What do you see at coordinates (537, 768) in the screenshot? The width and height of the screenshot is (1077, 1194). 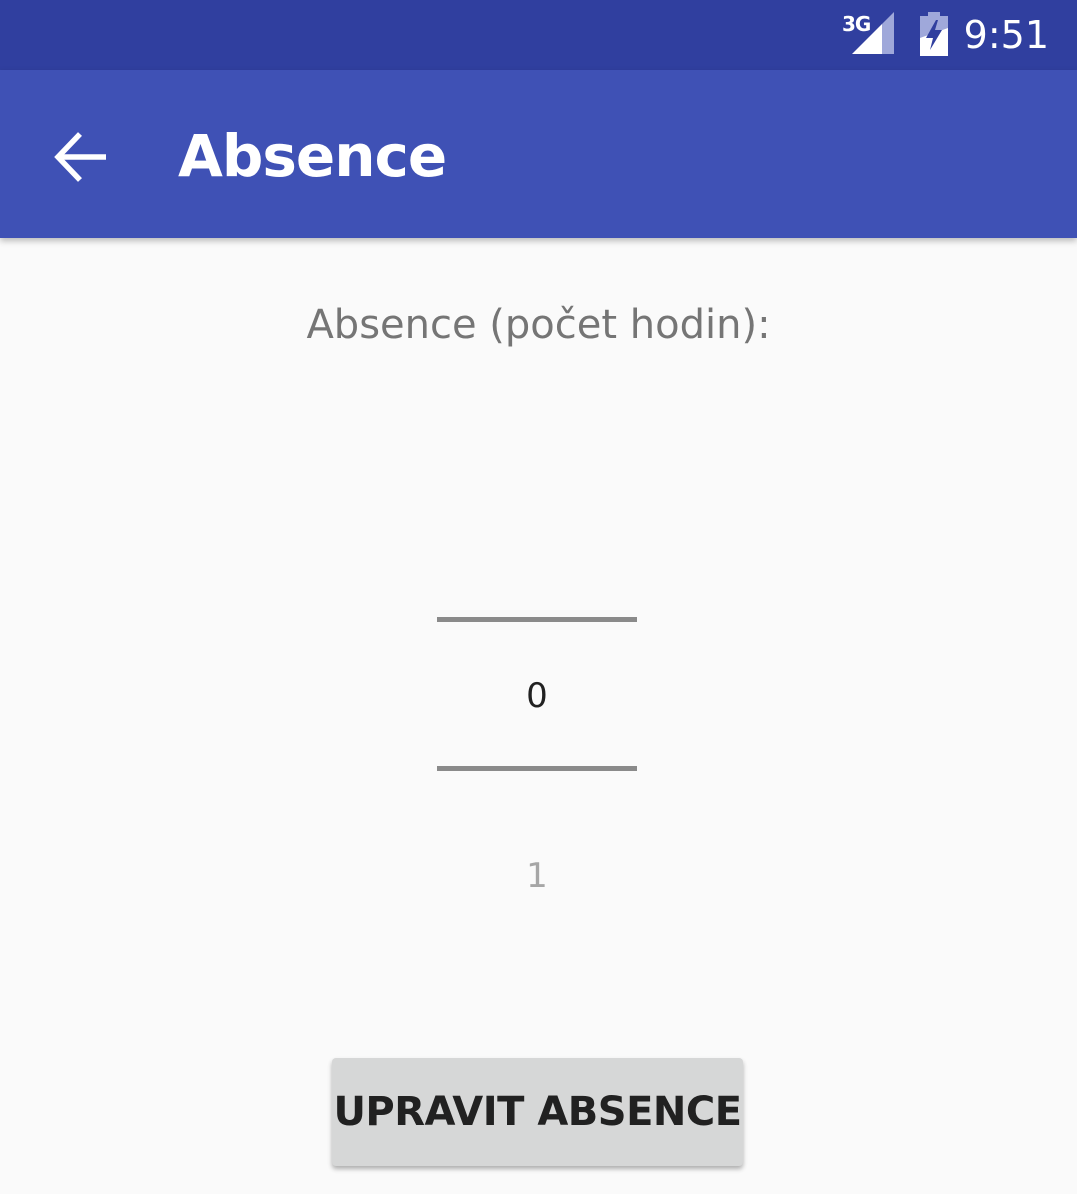 I see `picker-divider-bottom` at bounding box center [537, 768].